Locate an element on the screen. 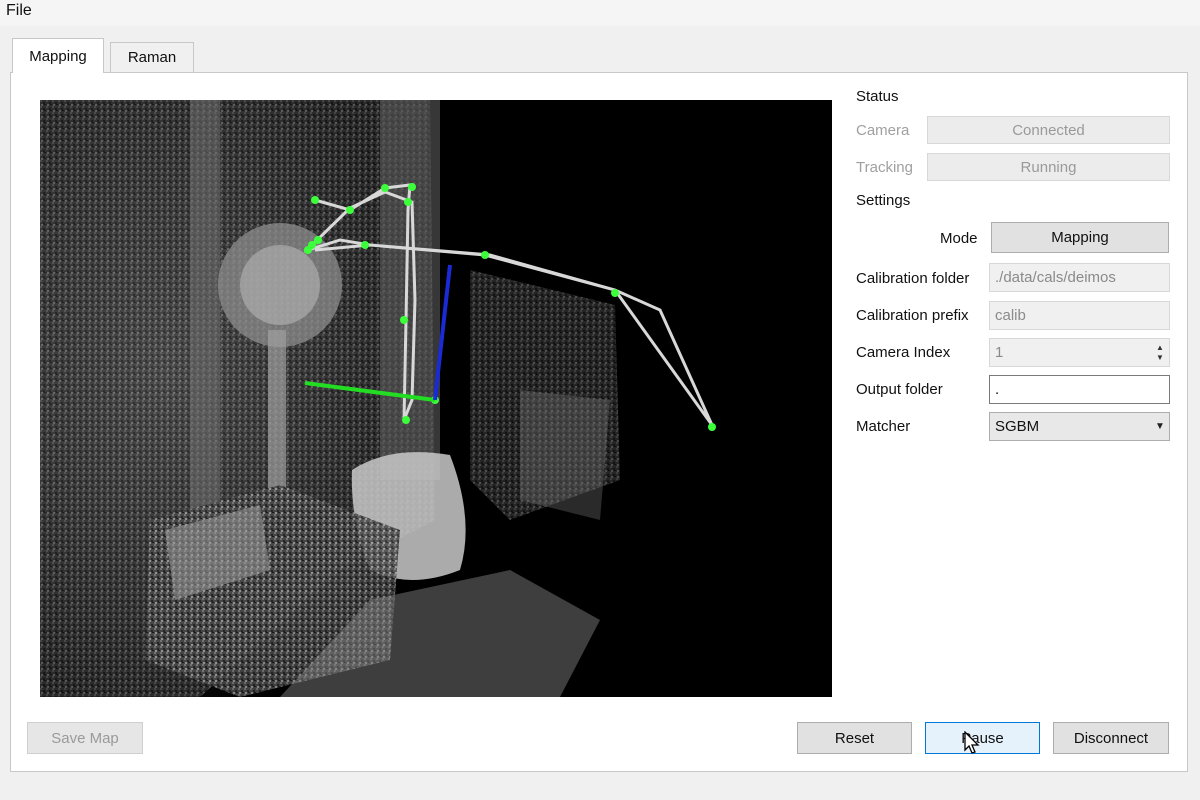 Image resolution: width=1200 pixels, height=800 pixels. scene-box is located at coordinates (565, 455).